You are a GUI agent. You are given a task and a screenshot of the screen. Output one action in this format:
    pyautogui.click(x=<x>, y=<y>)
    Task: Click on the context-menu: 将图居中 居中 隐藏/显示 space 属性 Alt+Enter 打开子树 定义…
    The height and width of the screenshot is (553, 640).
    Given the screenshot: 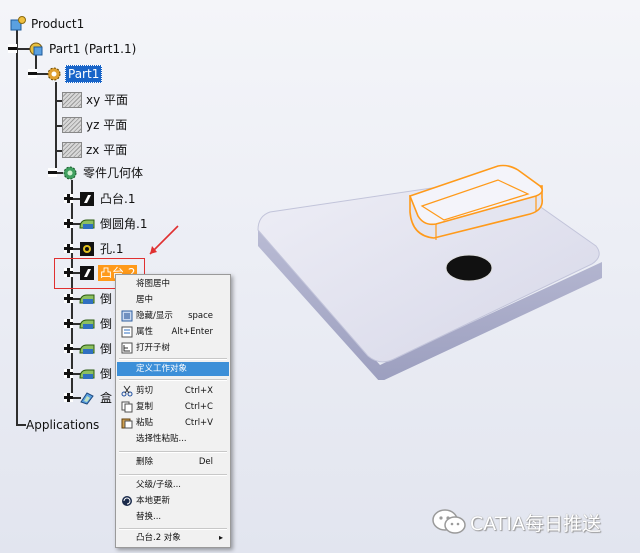 What is the action you would take?
    pyautogui.click(x=173, y=411)
    